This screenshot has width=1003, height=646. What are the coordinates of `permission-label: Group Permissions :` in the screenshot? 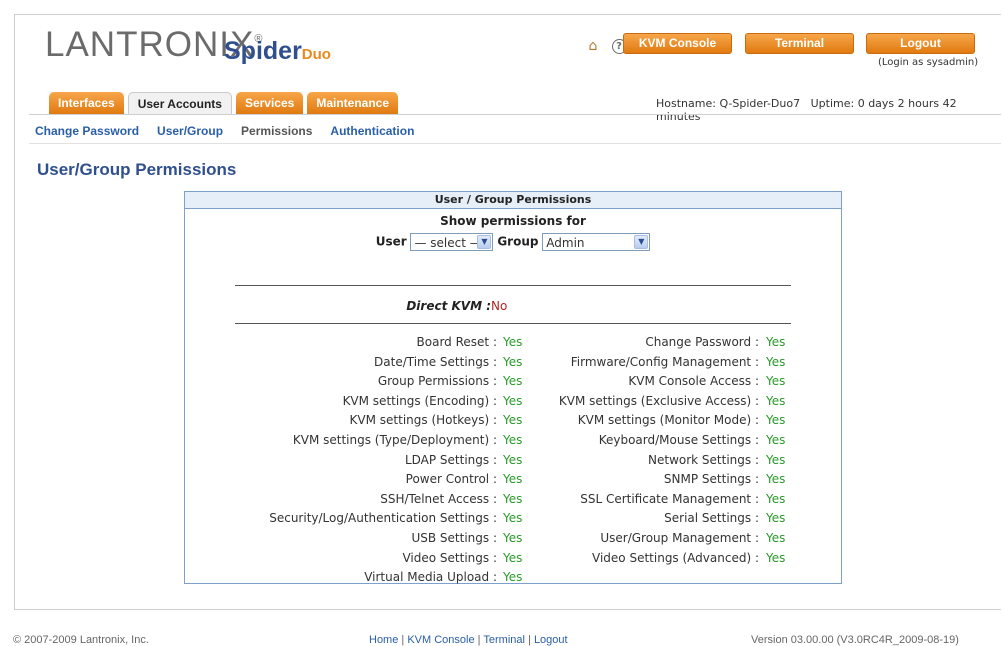 It's located at (437, 381).